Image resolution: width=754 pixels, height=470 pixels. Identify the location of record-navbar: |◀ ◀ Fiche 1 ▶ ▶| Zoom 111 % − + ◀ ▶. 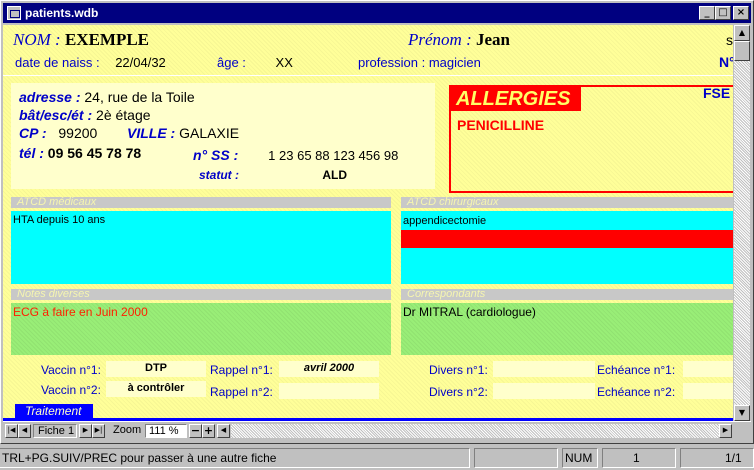
(377, 430).